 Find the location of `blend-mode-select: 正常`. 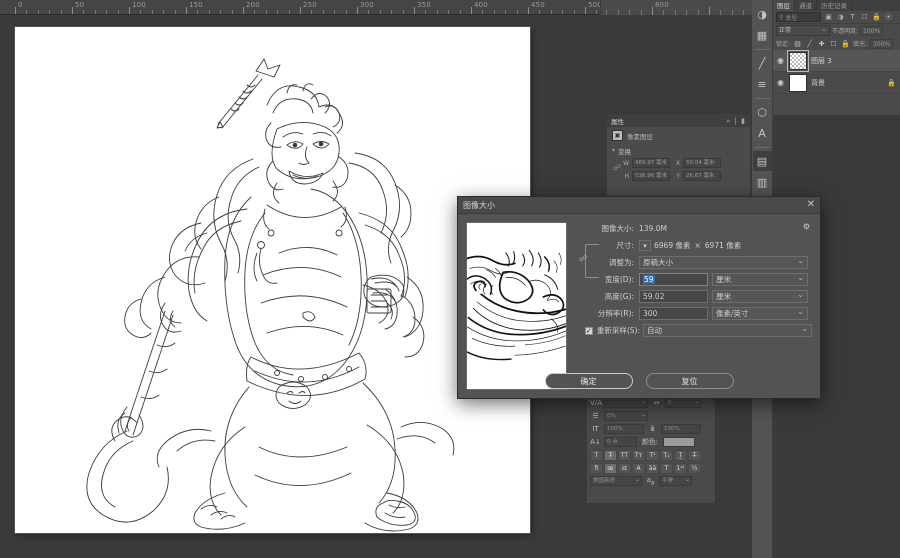

blend-mode-select: 正常 is located at coordinates (803, 30).